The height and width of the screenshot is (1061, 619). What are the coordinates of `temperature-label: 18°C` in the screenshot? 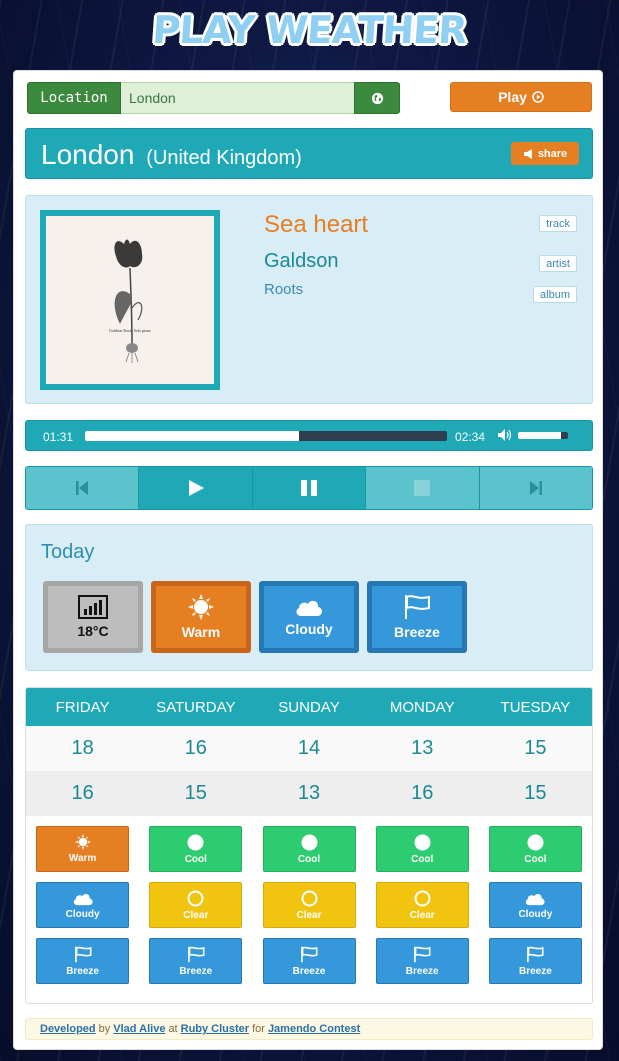 It's located at (93, 631).